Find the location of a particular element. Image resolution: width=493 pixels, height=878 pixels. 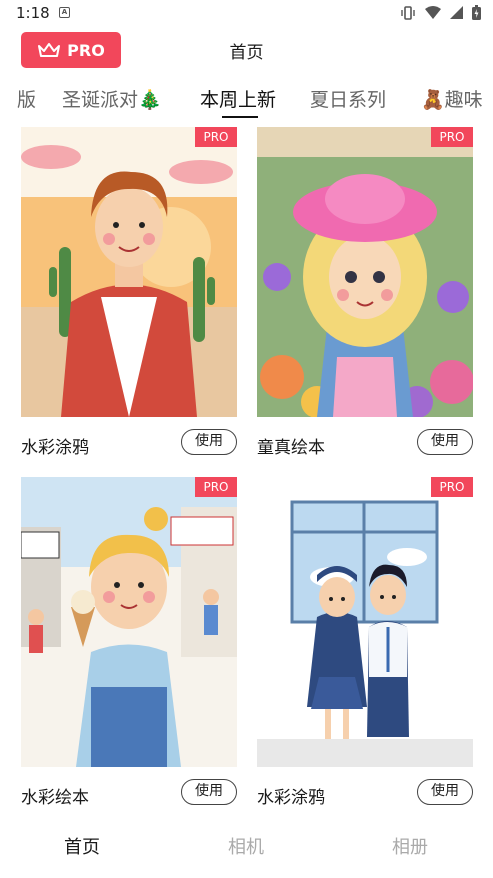

tab-partial: 版 is located at coordinates (26, 98).